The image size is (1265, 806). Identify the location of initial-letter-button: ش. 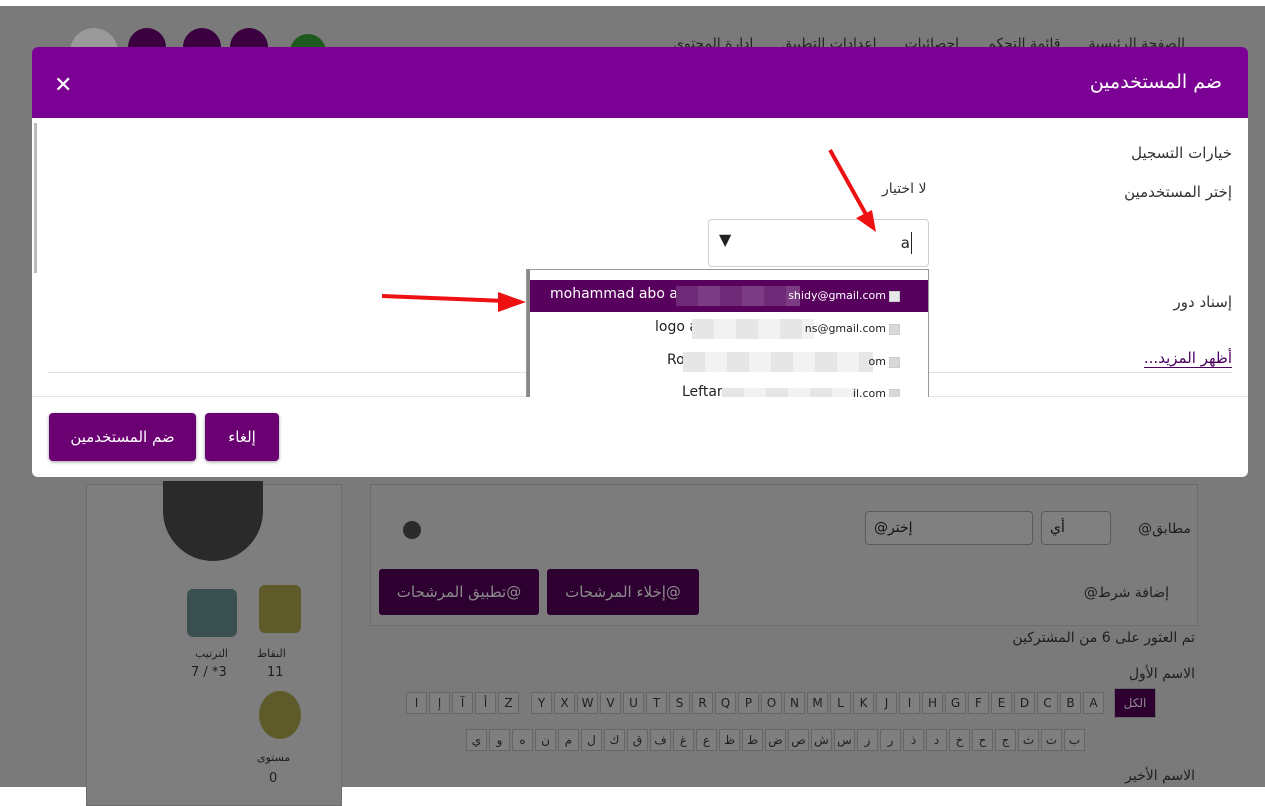
(821, 740).